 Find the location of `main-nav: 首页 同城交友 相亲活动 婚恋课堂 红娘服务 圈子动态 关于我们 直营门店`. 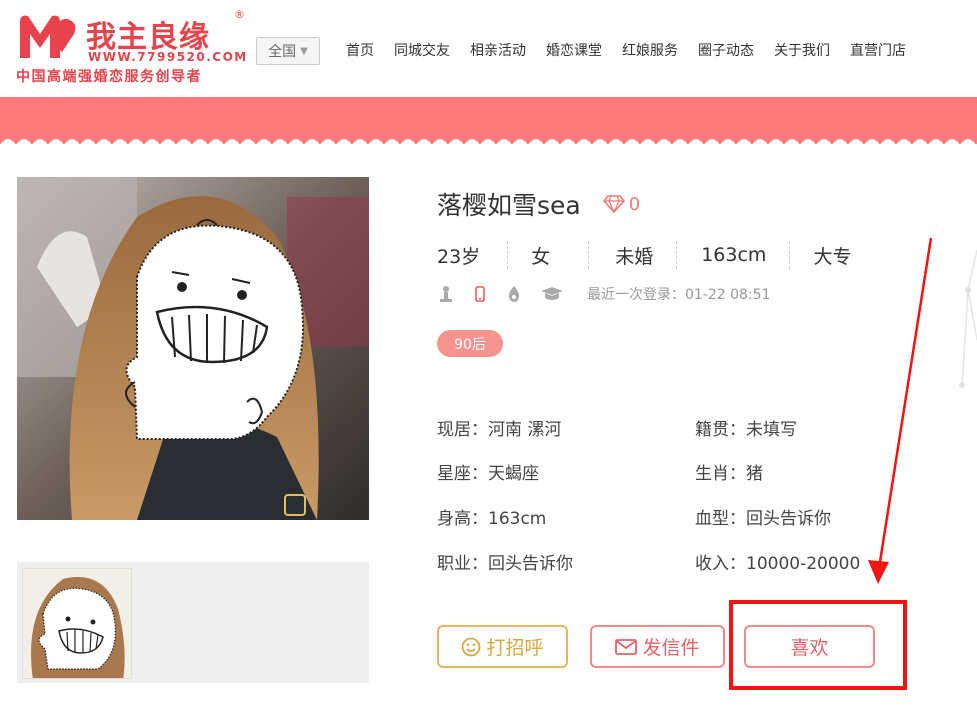

main-nav: 首页 同城交友 相亲活动 婚恋课堂 红娘服务 圈子动态 关于我们 直营门店 is located at coordinates (626, 51).